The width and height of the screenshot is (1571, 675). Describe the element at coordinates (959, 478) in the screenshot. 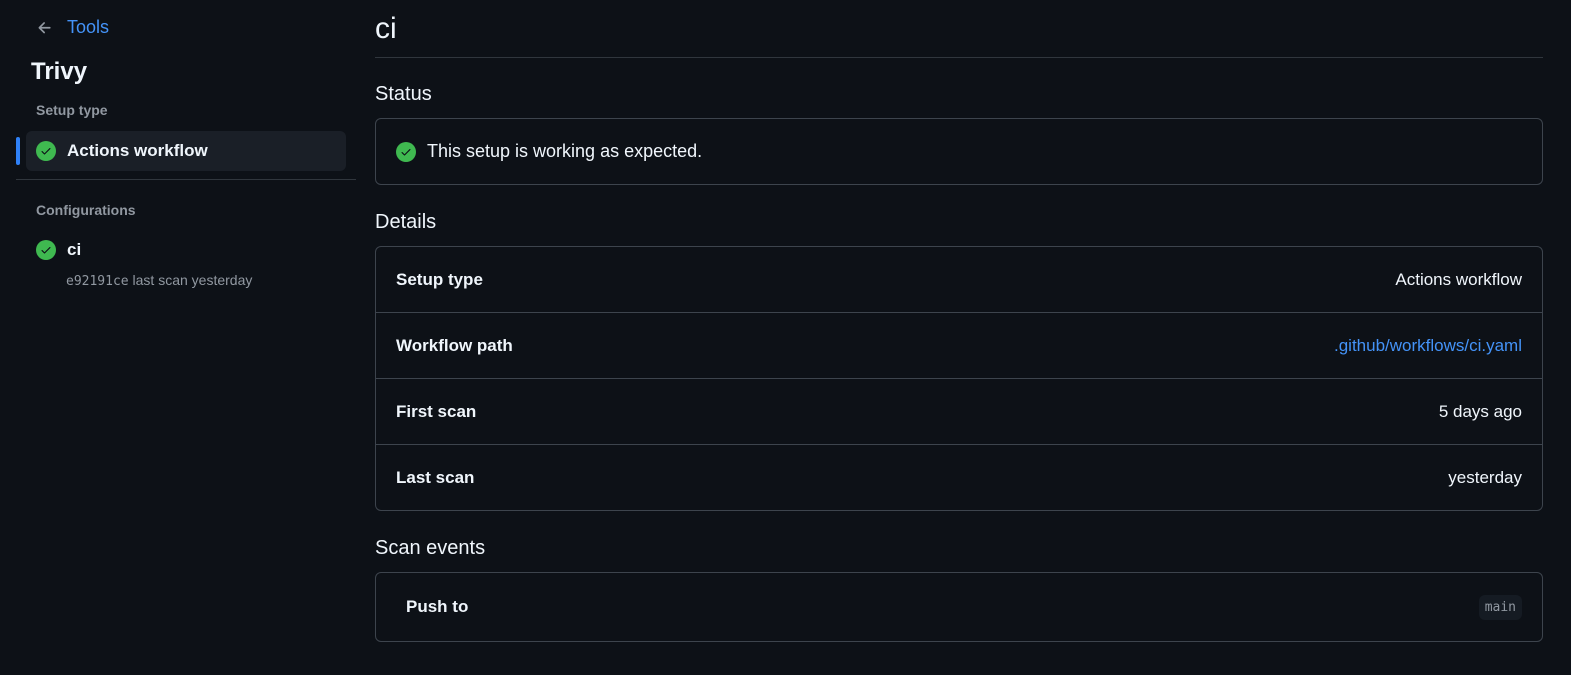

I see `detail-row-last-scan: Last scan yesterday` at that location.